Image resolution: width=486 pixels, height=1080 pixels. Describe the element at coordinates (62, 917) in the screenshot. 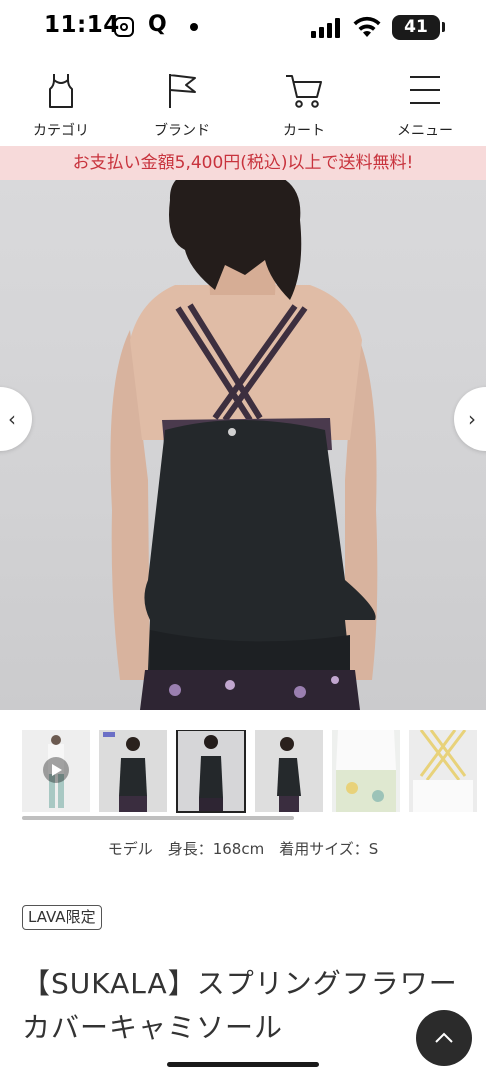

I see `exclusive-badge: LAVA限定` at that location.